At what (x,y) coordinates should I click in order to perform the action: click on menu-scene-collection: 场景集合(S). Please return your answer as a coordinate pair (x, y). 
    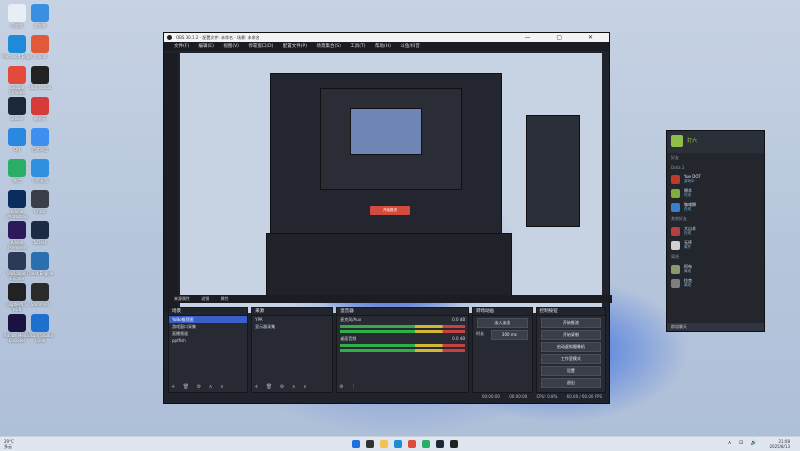
    Looking at the image, I should click on (328, 46).